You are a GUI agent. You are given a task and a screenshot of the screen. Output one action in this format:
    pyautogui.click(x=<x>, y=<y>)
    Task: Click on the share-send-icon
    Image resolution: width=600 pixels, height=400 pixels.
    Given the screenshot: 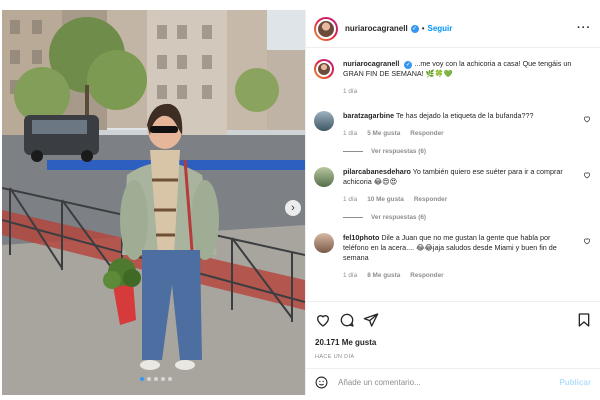 What is the action you would take?
    pyautogui.click(x=371, y=320)
    